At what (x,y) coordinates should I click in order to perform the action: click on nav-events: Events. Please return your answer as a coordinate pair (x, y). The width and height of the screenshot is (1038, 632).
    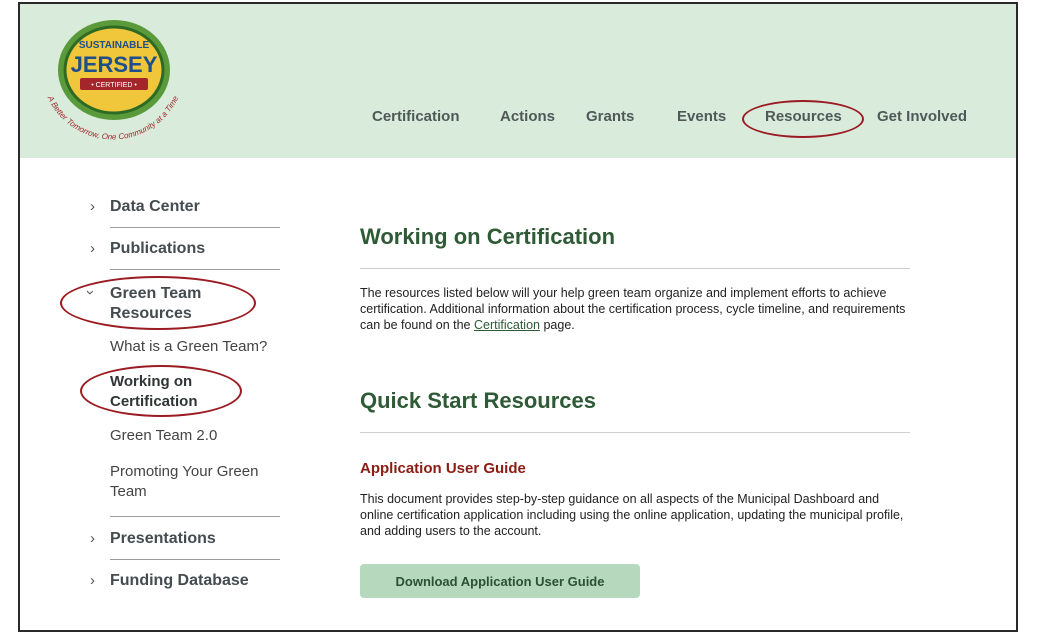
    Looking at the image, I should click on (701, 116).